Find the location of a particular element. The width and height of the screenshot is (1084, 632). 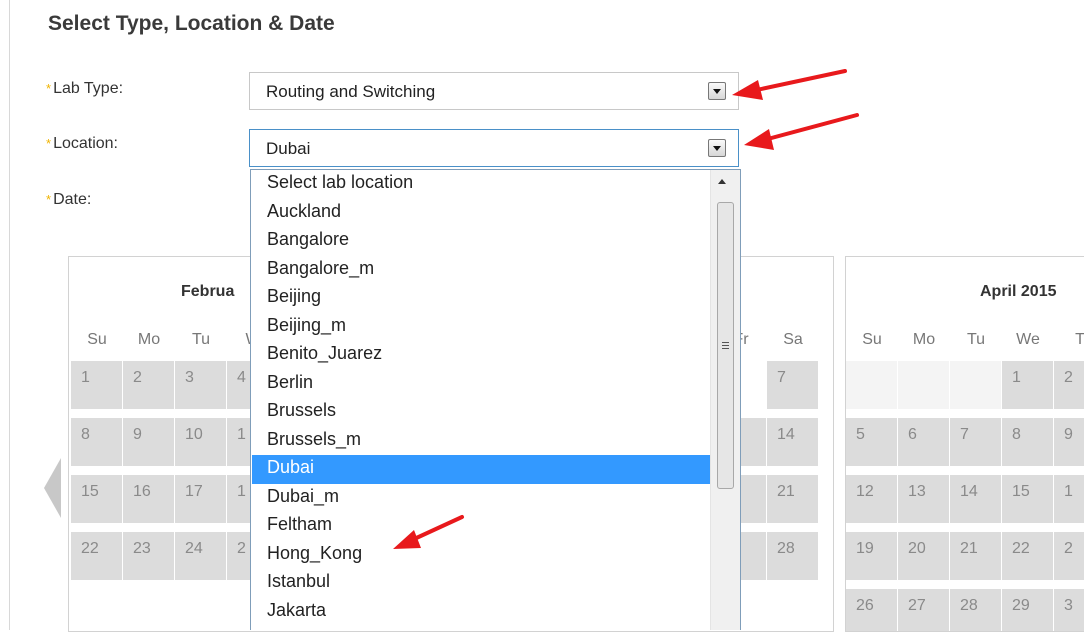

location-option: Brussels is located at coordinates (481, 412).